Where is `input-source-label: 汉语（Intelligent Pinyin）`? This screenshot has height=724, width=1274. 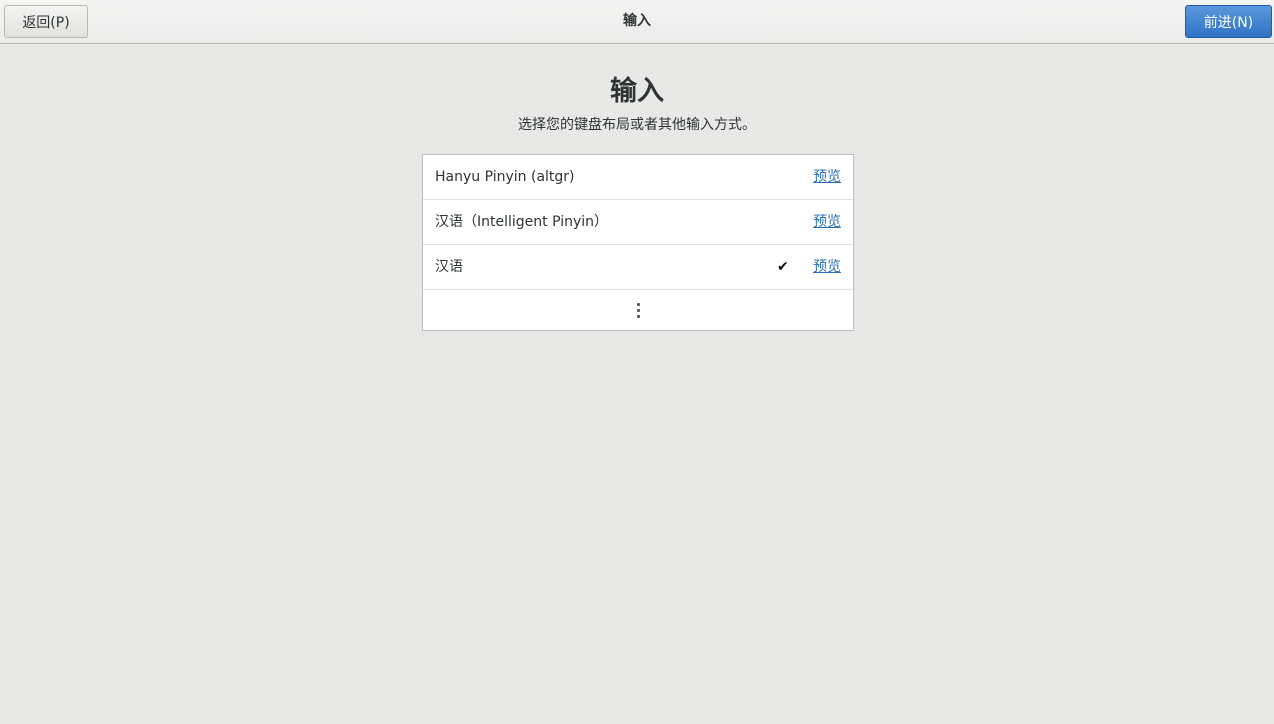
input-source-label: 汉语（Intelligent Pinyin） is located at coordinates (522, 222).